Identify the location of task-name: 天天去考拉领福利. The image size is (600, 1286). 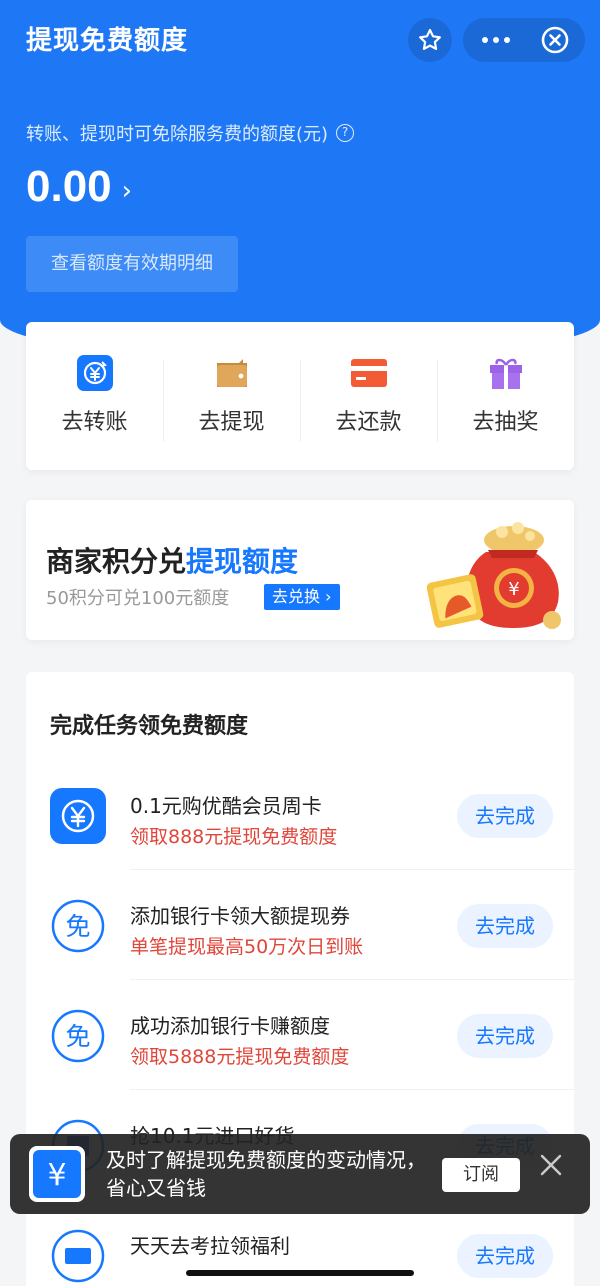
(210, 1246).